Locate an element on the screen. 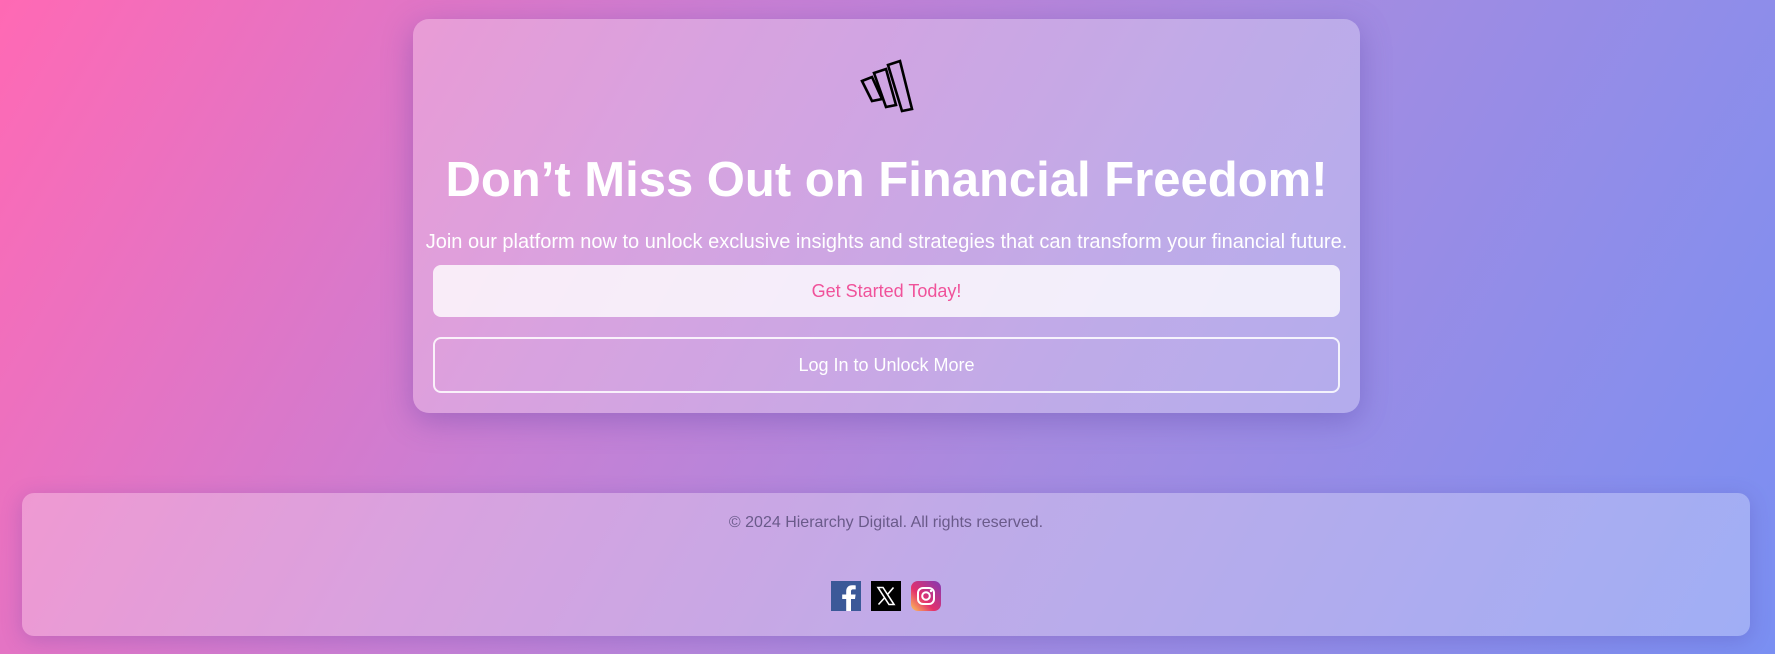 This screenshot has width=1775, height=654. login-button: Log In to Unlock More is located at coordinates (886, 365).